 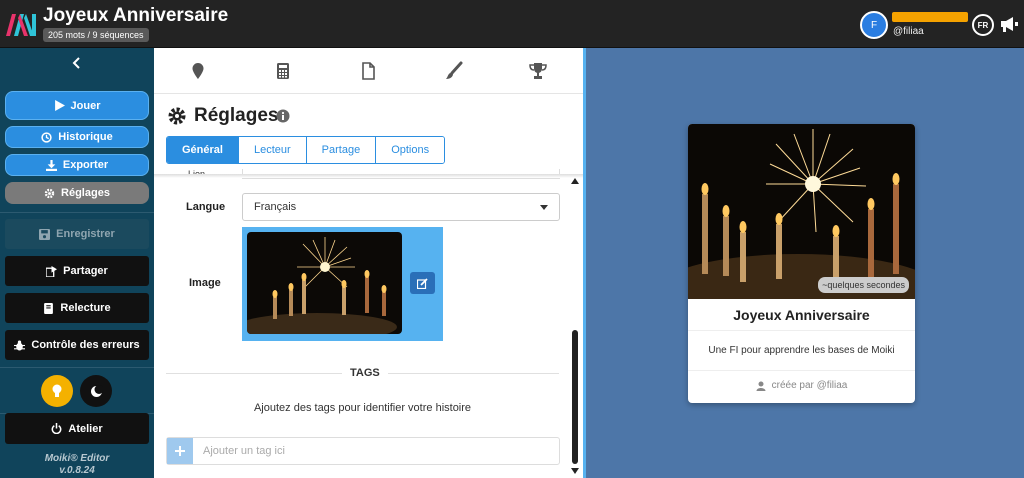 What do you see at coordinates (341, 150) in the screenshot?
I see `tab-share: Partage` at bounding box center [341, 150].